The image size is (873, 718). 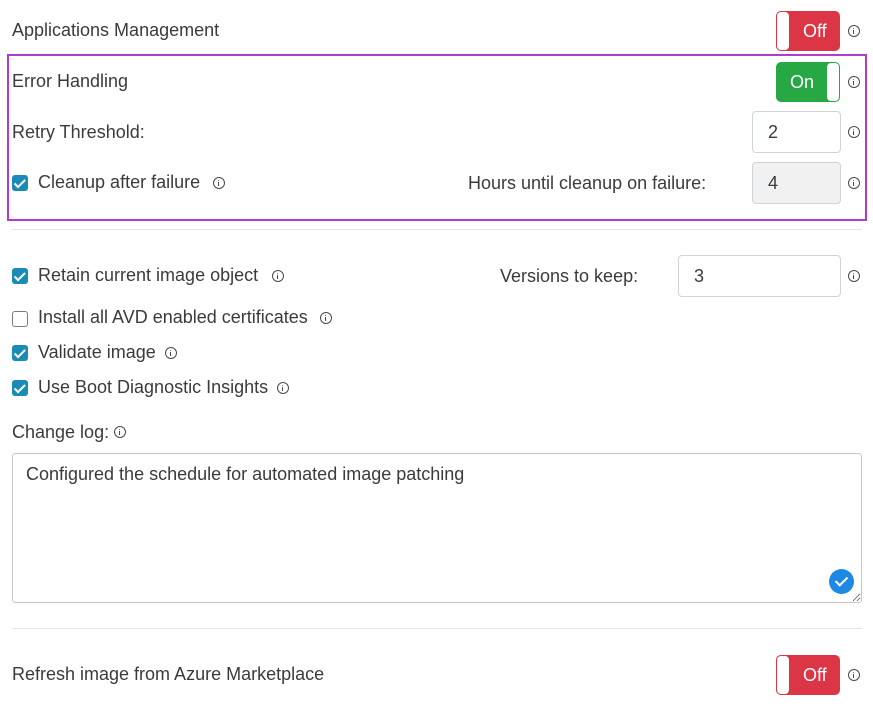 What do you see at coordinates (70, 81) in the screenshot?
I see `error-handling-label: Error Handling` at bounding box center [70, 81].